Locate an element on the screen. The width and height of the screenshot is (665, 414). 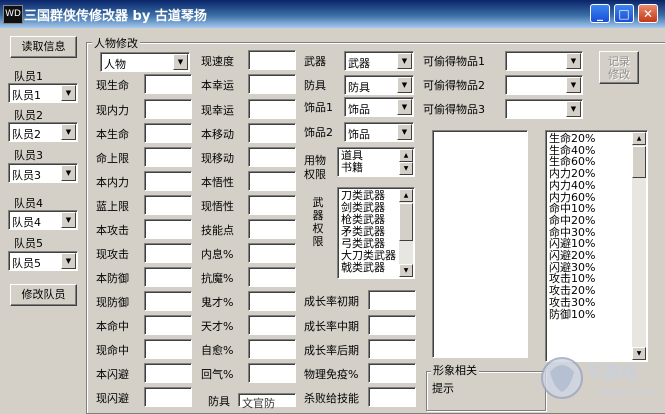
member-2-select: 队员2 ▼ is located at coordinates (43, 132).